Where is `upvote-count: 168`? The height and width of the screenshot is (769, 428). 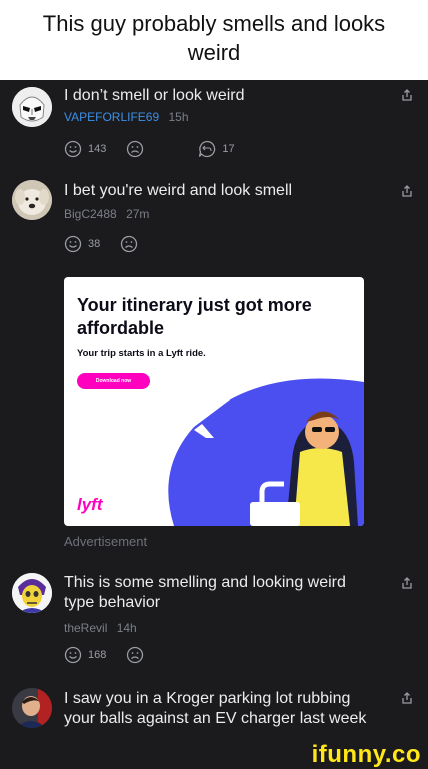 upvote-count: 168 is located at coordinates (97, 655).